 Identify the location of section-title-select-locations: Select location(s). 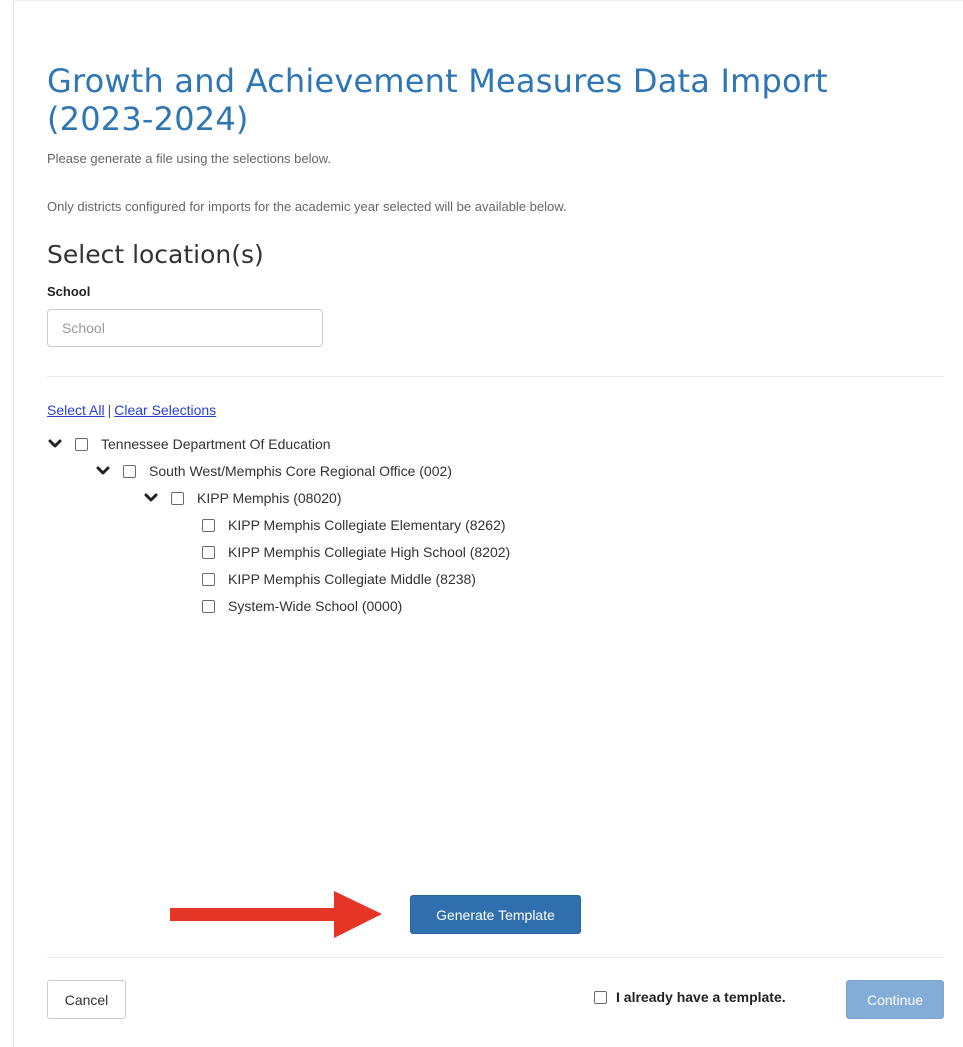
(155, 254).